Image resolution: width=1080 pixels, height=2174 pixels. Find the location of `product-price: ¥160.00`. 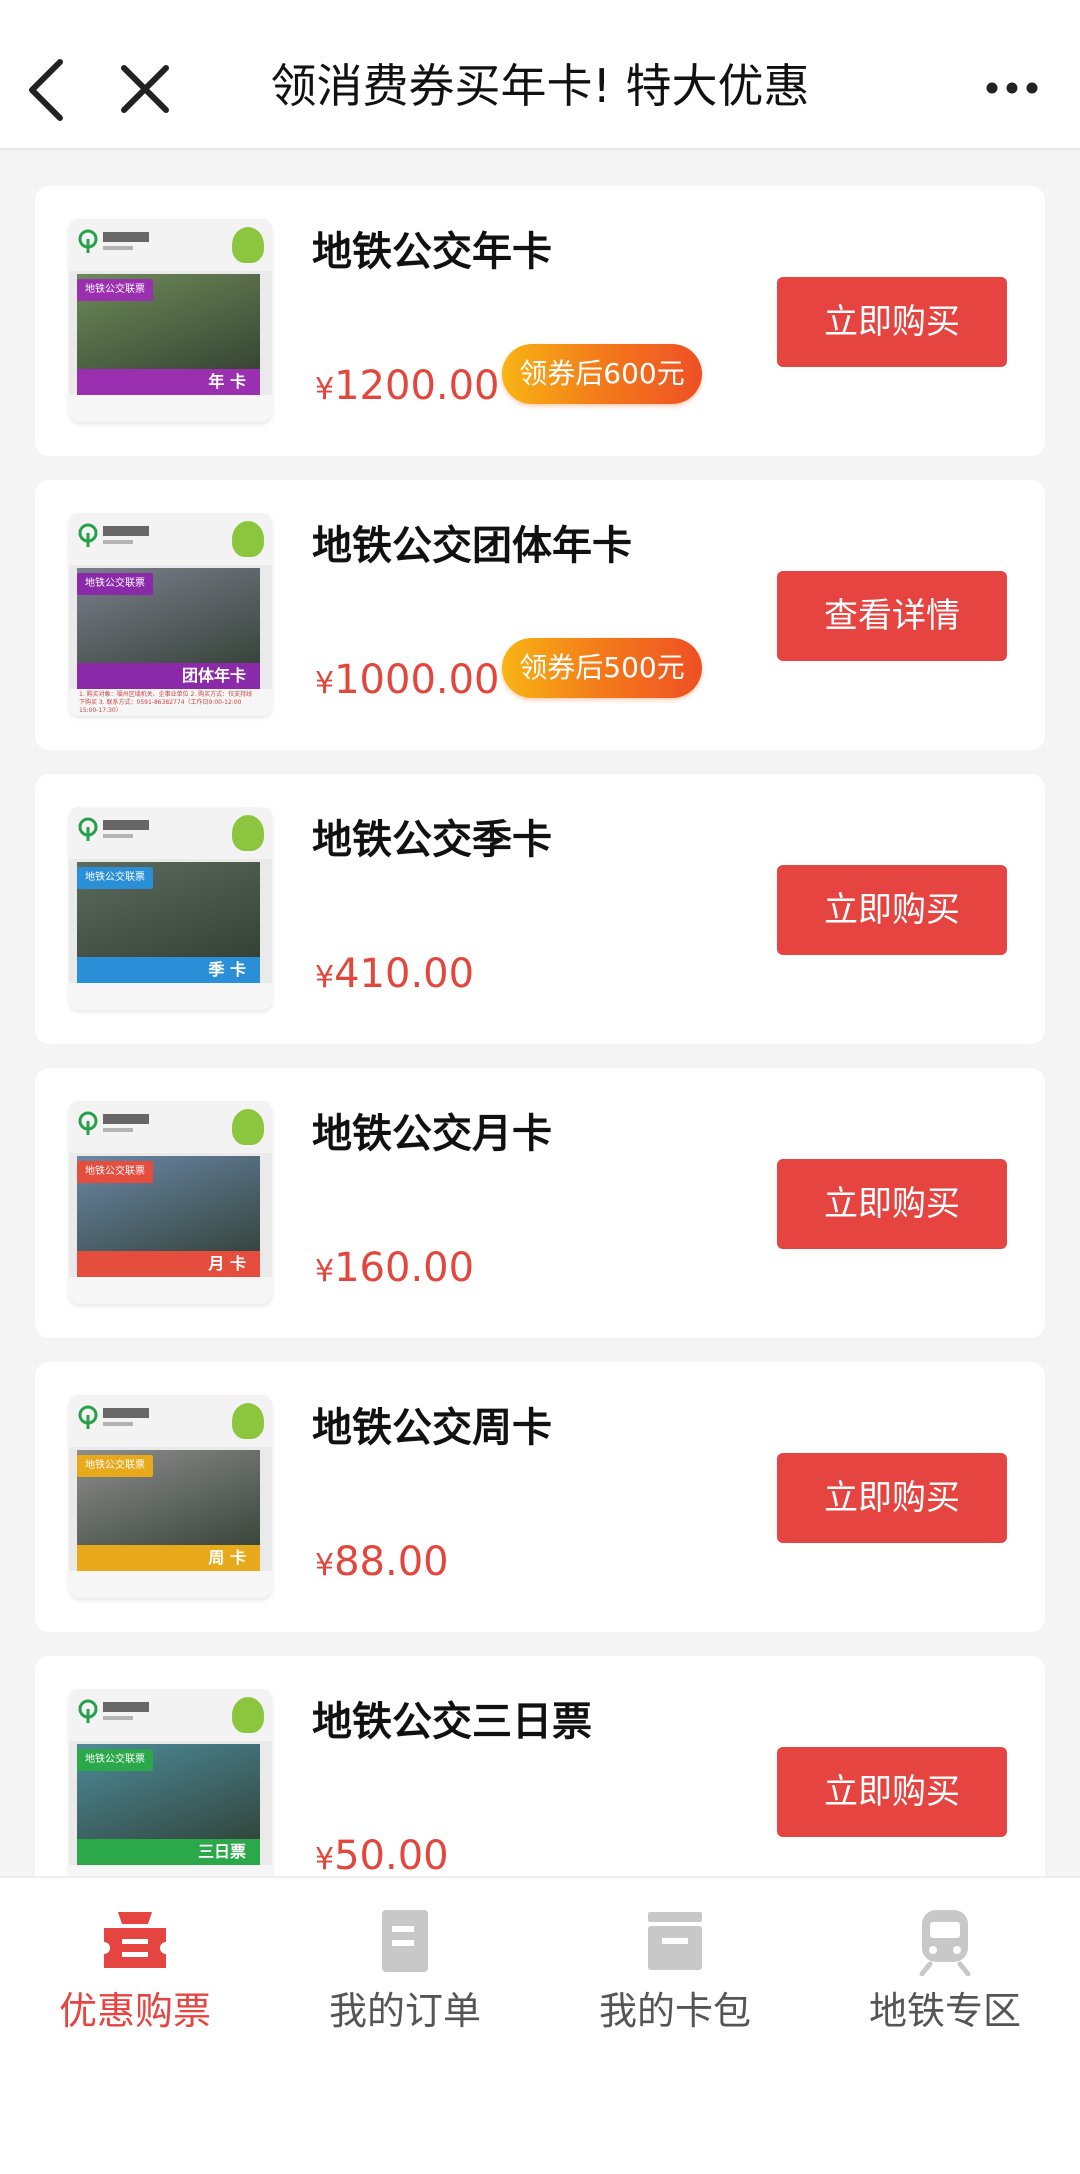

product-price: ¥160.00 is located at coordinates (394, 1268).